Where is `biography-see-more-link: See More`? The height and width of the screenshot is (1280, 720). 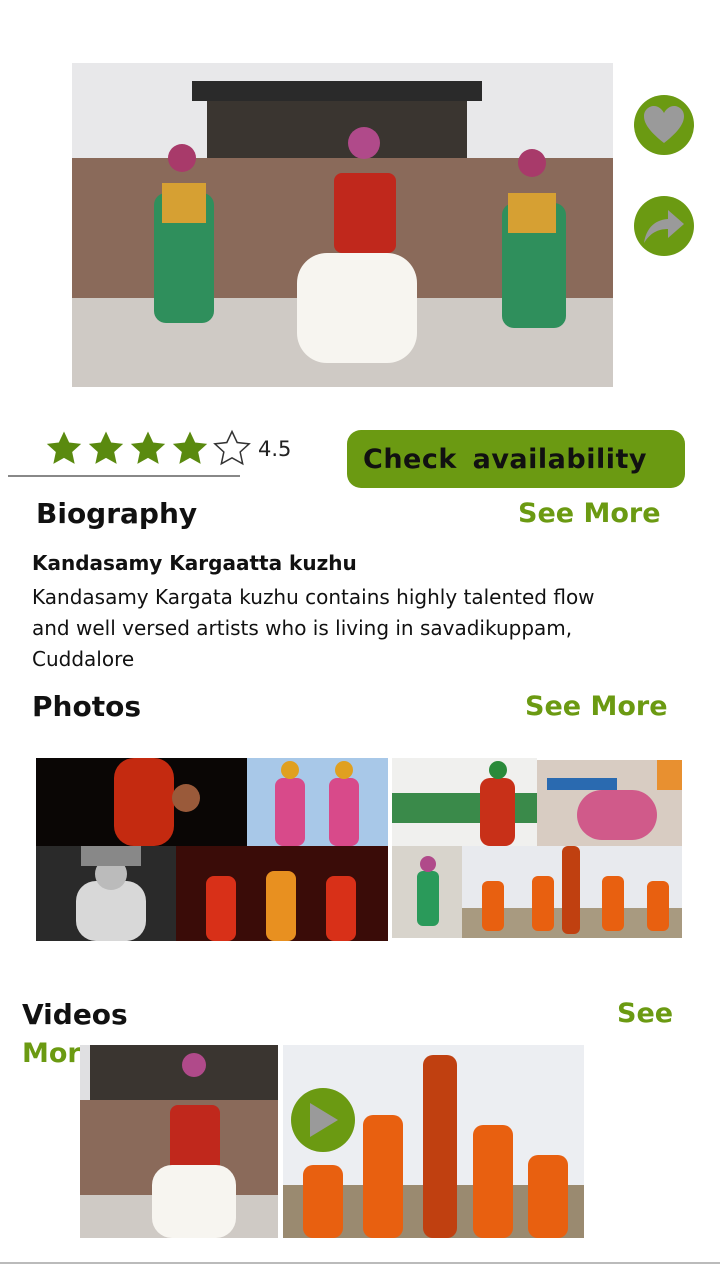
biography-see-more-link: See More is located at coordinates (589, 513).